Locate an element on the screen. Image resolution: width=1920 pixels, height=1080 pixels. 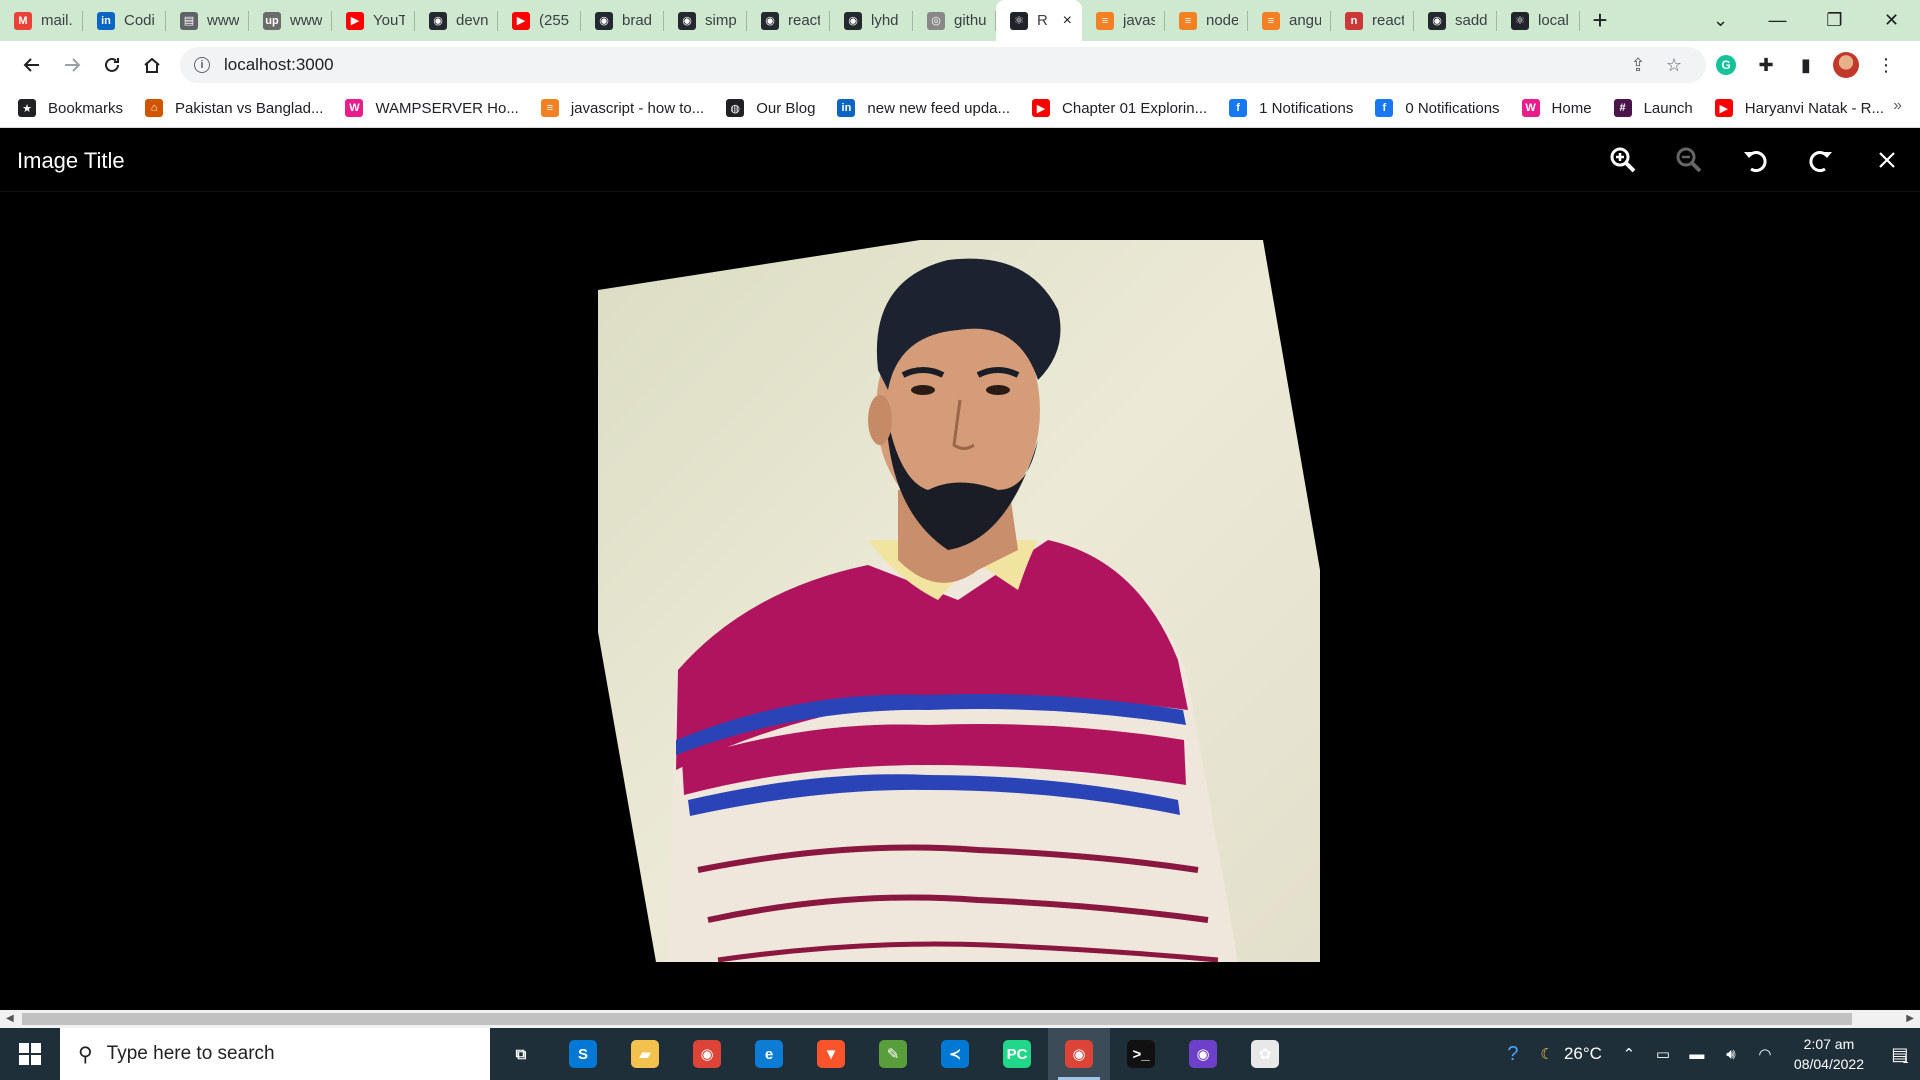
wifi-icon: ◠ is located at coordinates (1765, 1054).